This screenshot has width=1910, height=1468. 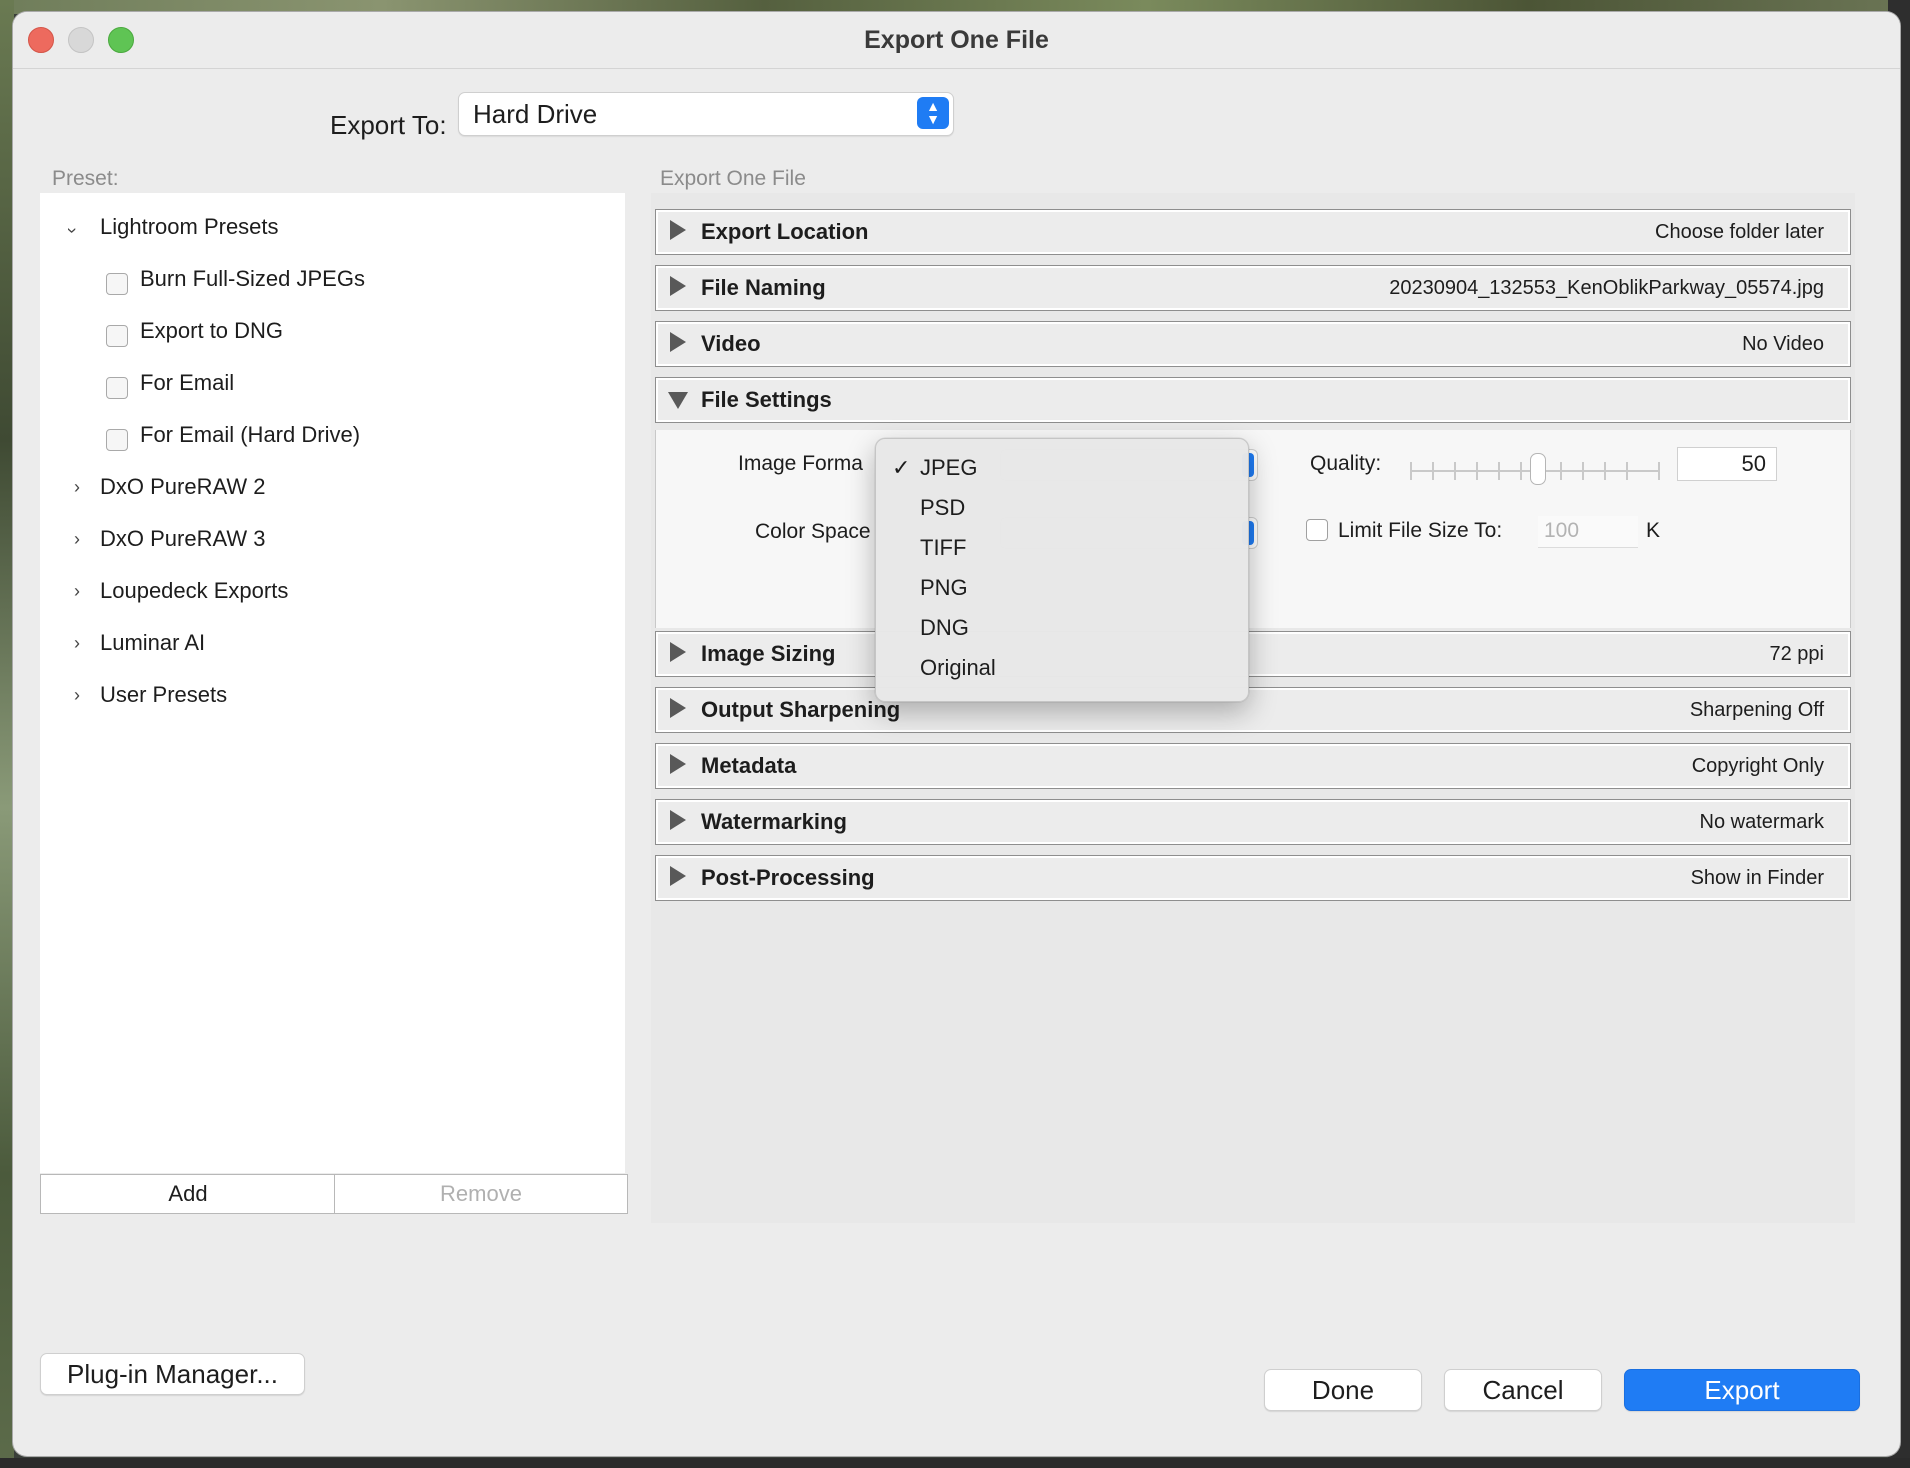 What do you see at coordinates (768, 653) in the screenshot?
I see `section-name: Image Sizing` at bounding box center [768, 653].